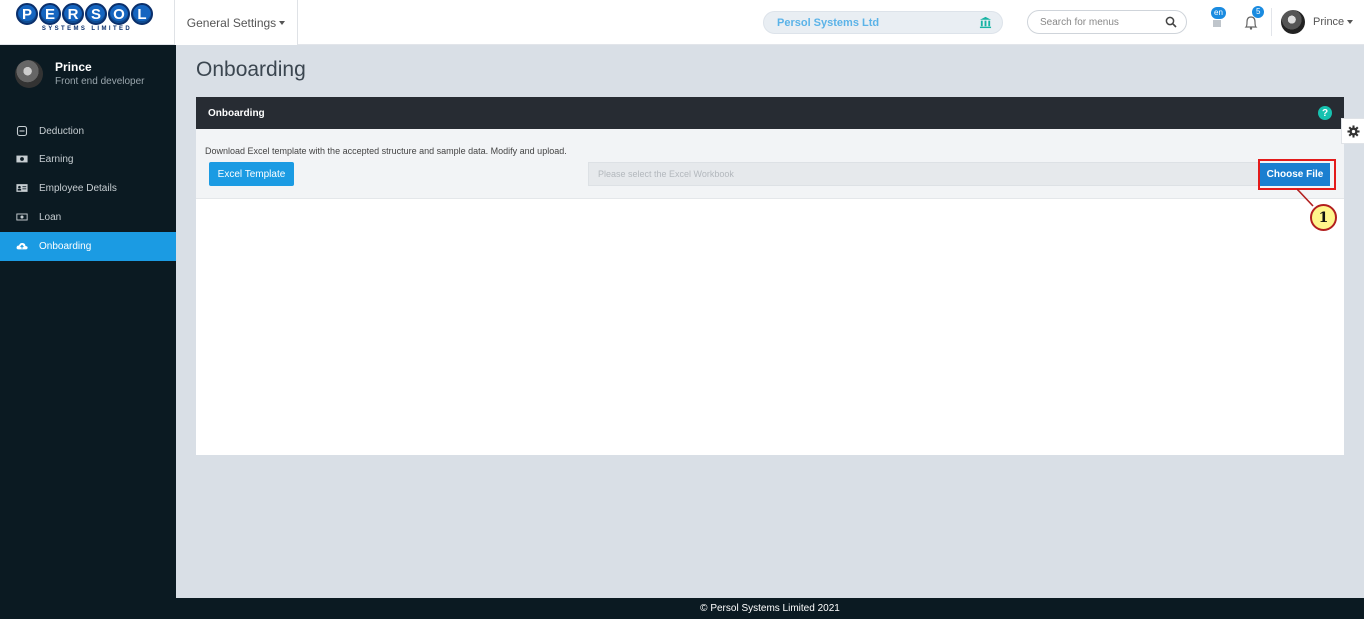 The width and height of the screenshot is (1364, 619). What do you see at coordinates (65, 246) in the screenshot?
I see `sidebar-item-label: Onboarding` at bounding box center [65, 246].